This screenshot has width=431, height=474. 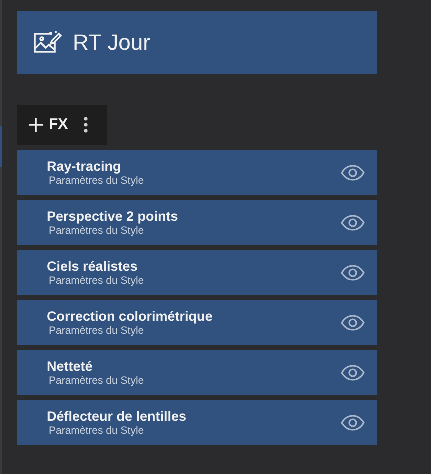 What do you see at coordinates (112, 216) in the screenshot?
I see `effect-name: Perspective 2 points` at bounding box center [112, 216].